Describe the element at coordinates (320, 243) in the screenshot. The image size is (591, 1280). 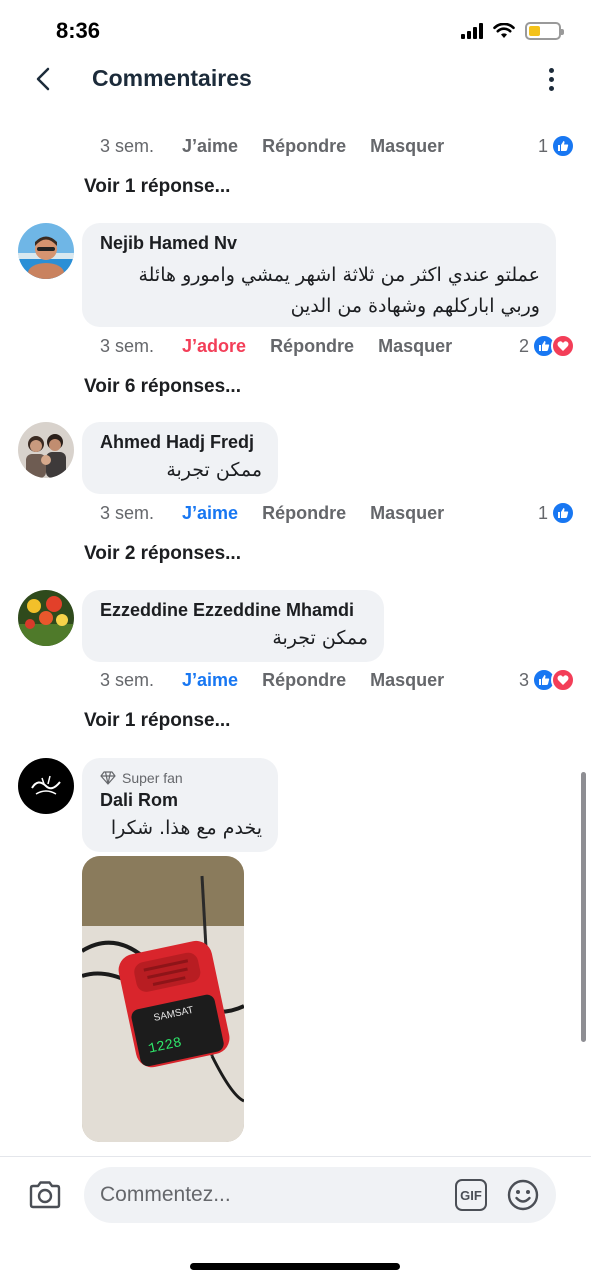
I see `comment-author: Nejib Hamed Nv` at that location.